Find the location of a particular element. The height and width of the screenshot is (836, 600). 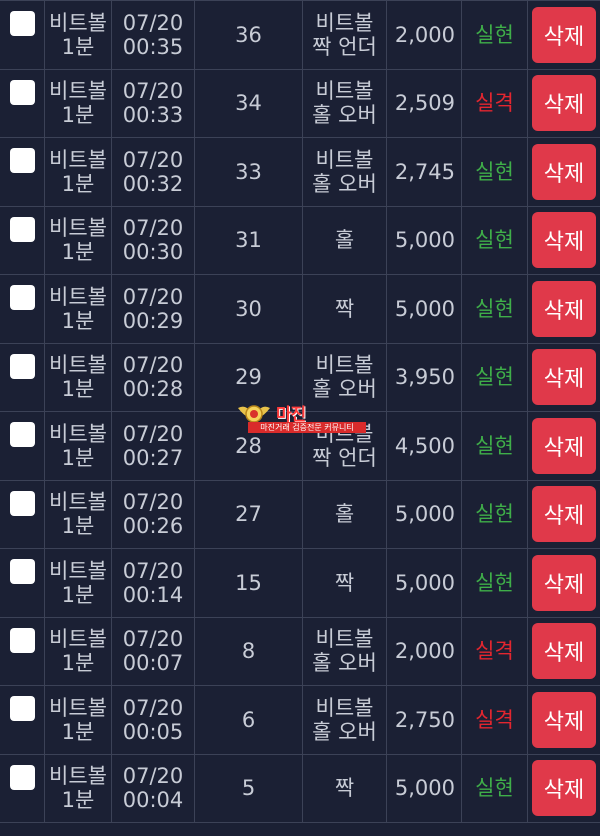

pick-cell: 짝 is located at coordinates (345, 788).